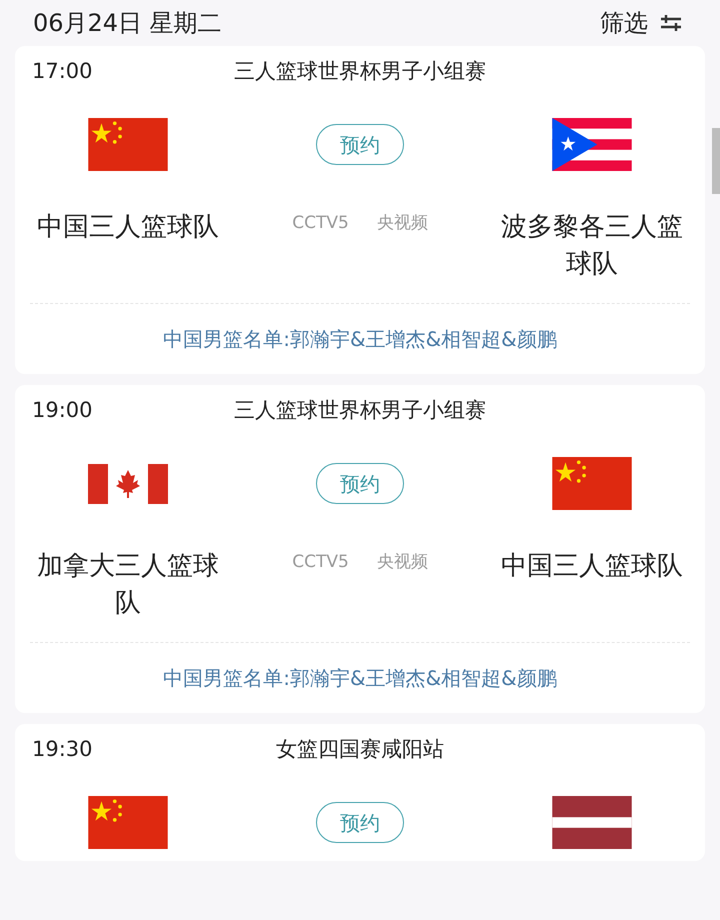 This screenshot has width=720, height=920. I want to click on match-time: 17:00, so click(62, 72).